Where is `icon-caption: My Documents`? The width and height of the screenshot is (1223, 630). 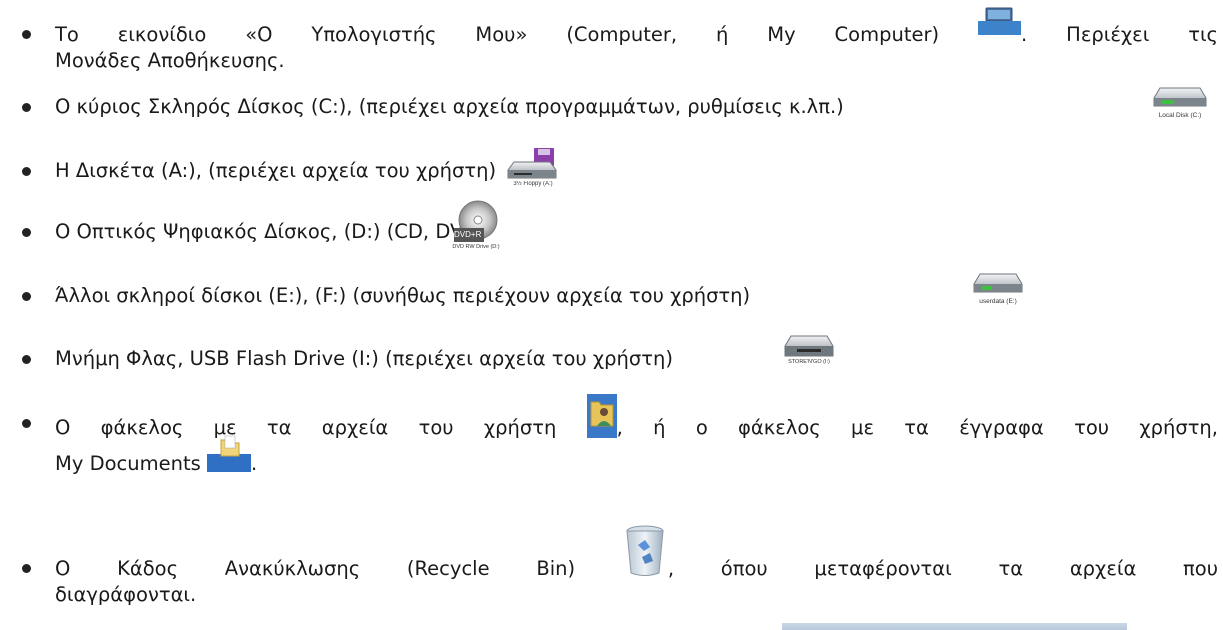 icon-caption: My Documents is located at coordinates (228, 475).